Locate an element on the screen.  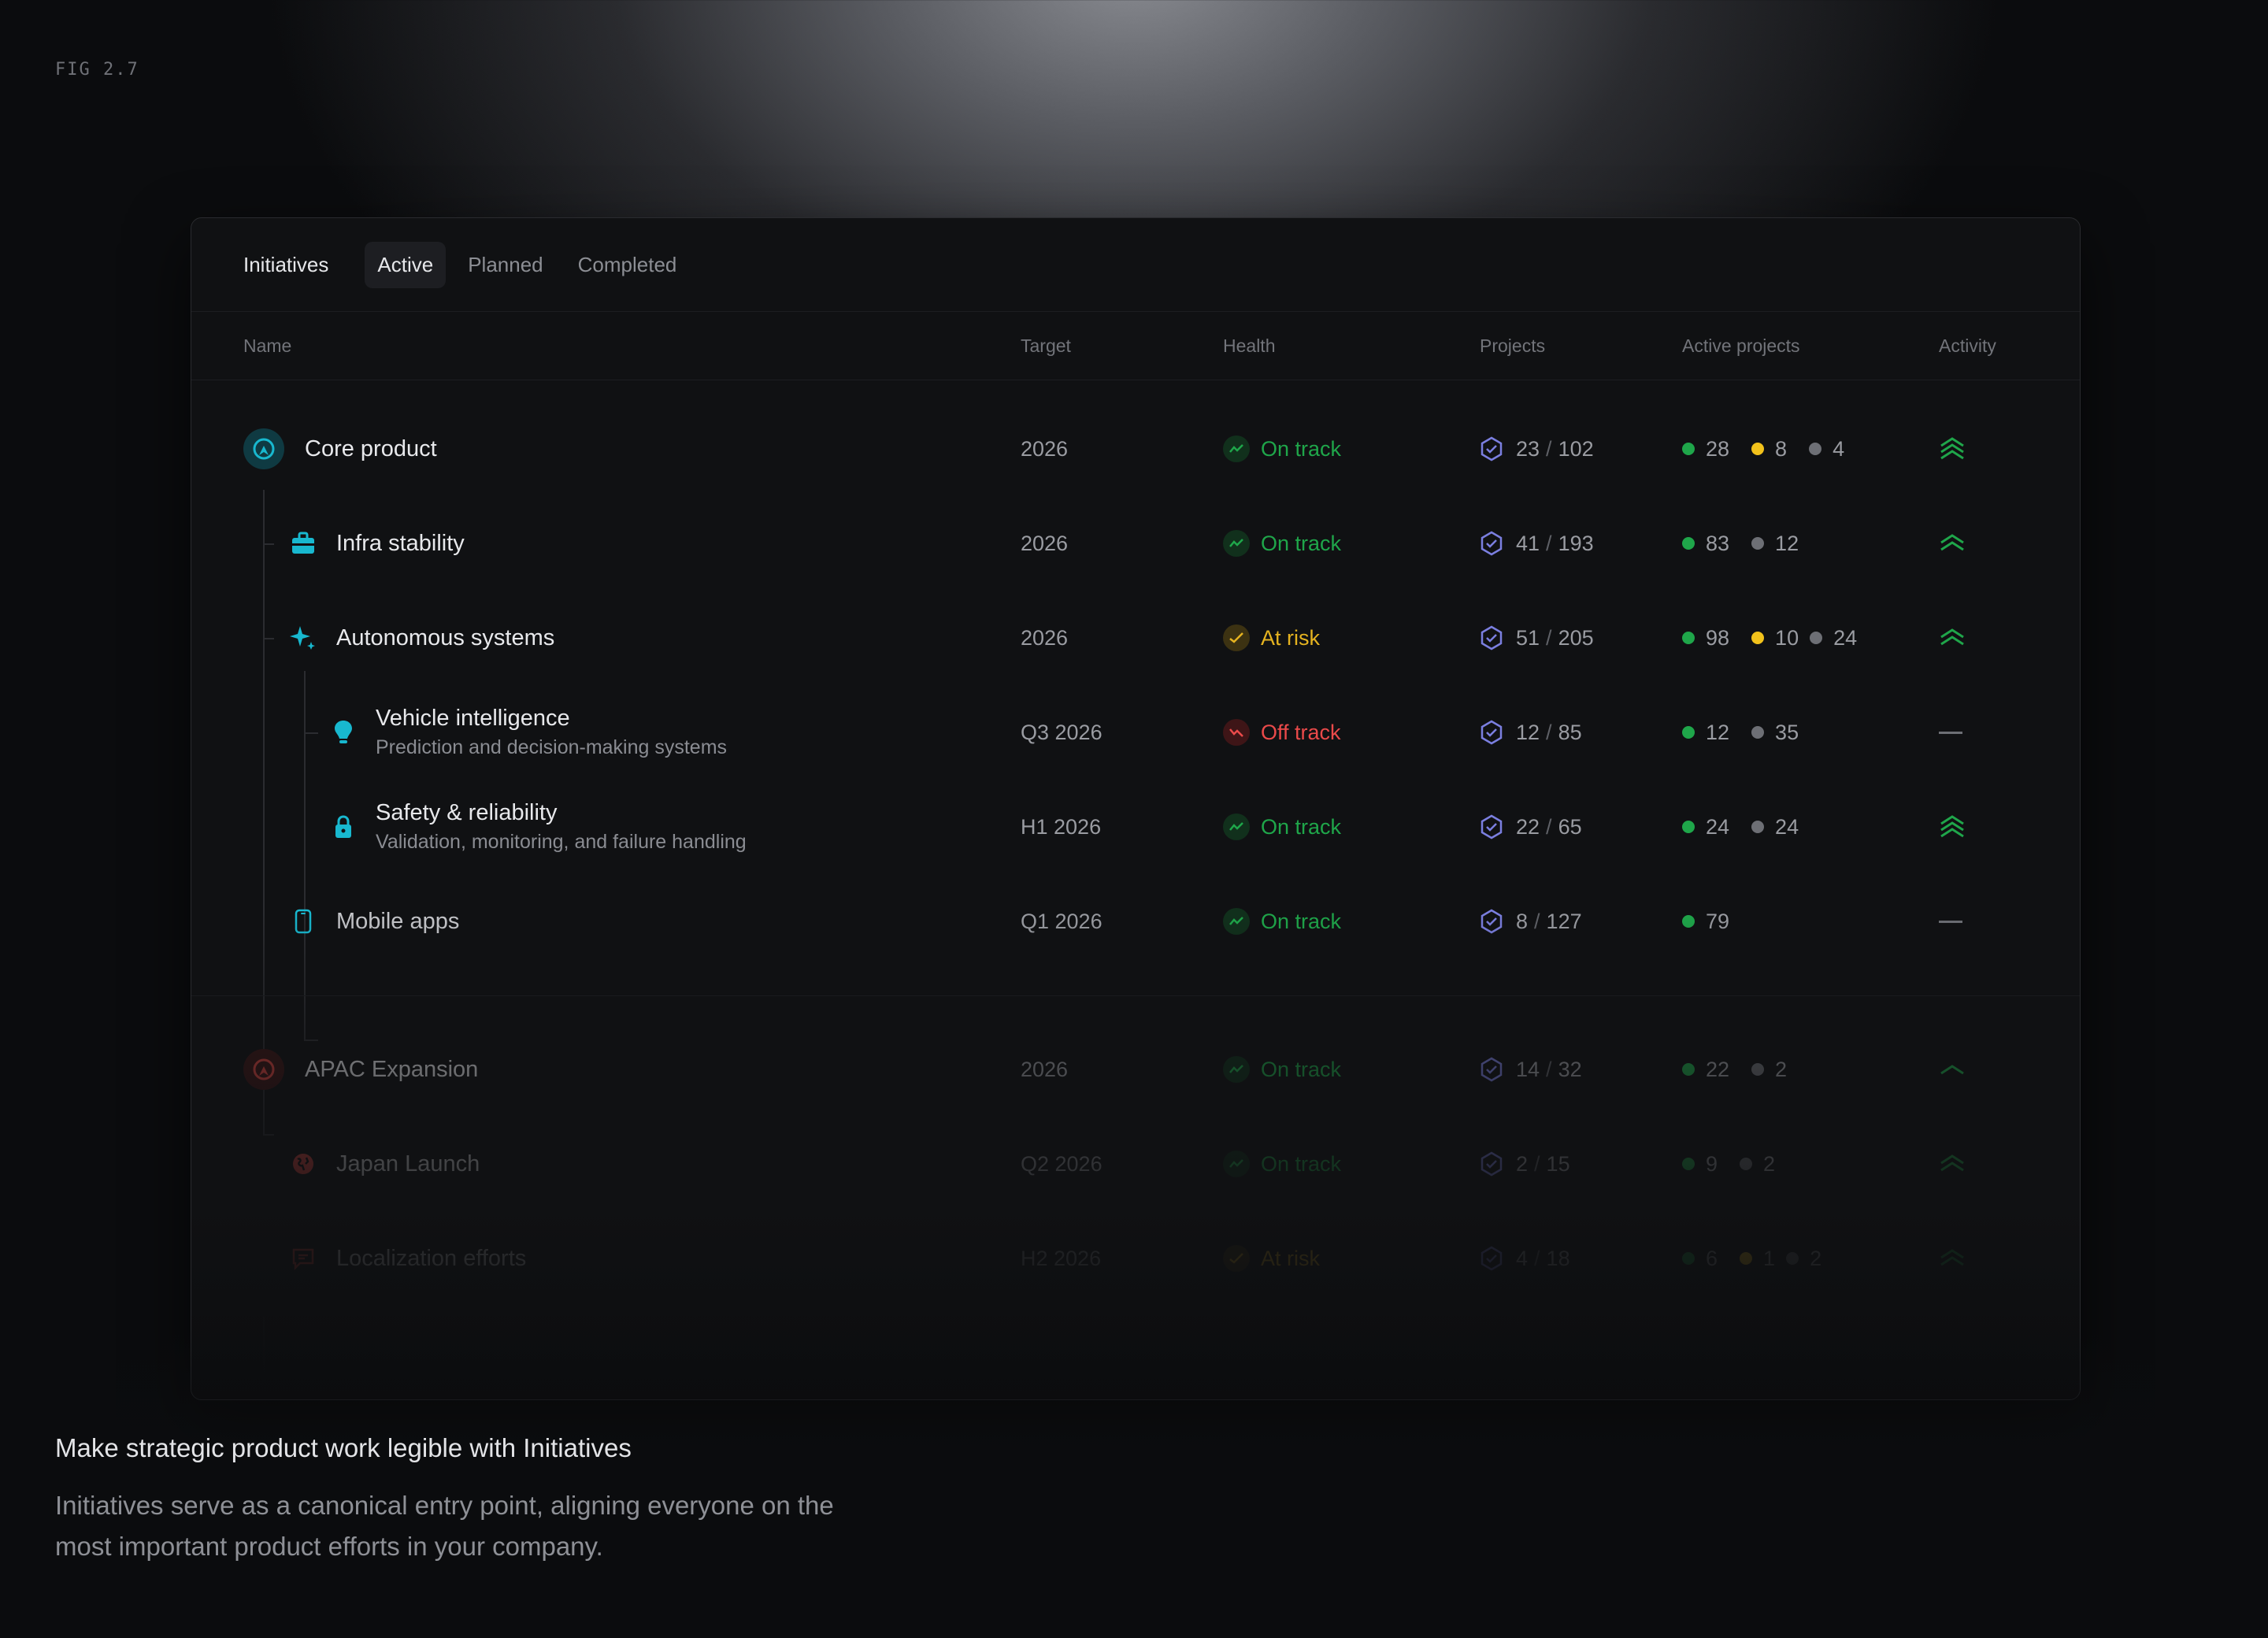
sparkle-icon is located at coordinates (303, 638).